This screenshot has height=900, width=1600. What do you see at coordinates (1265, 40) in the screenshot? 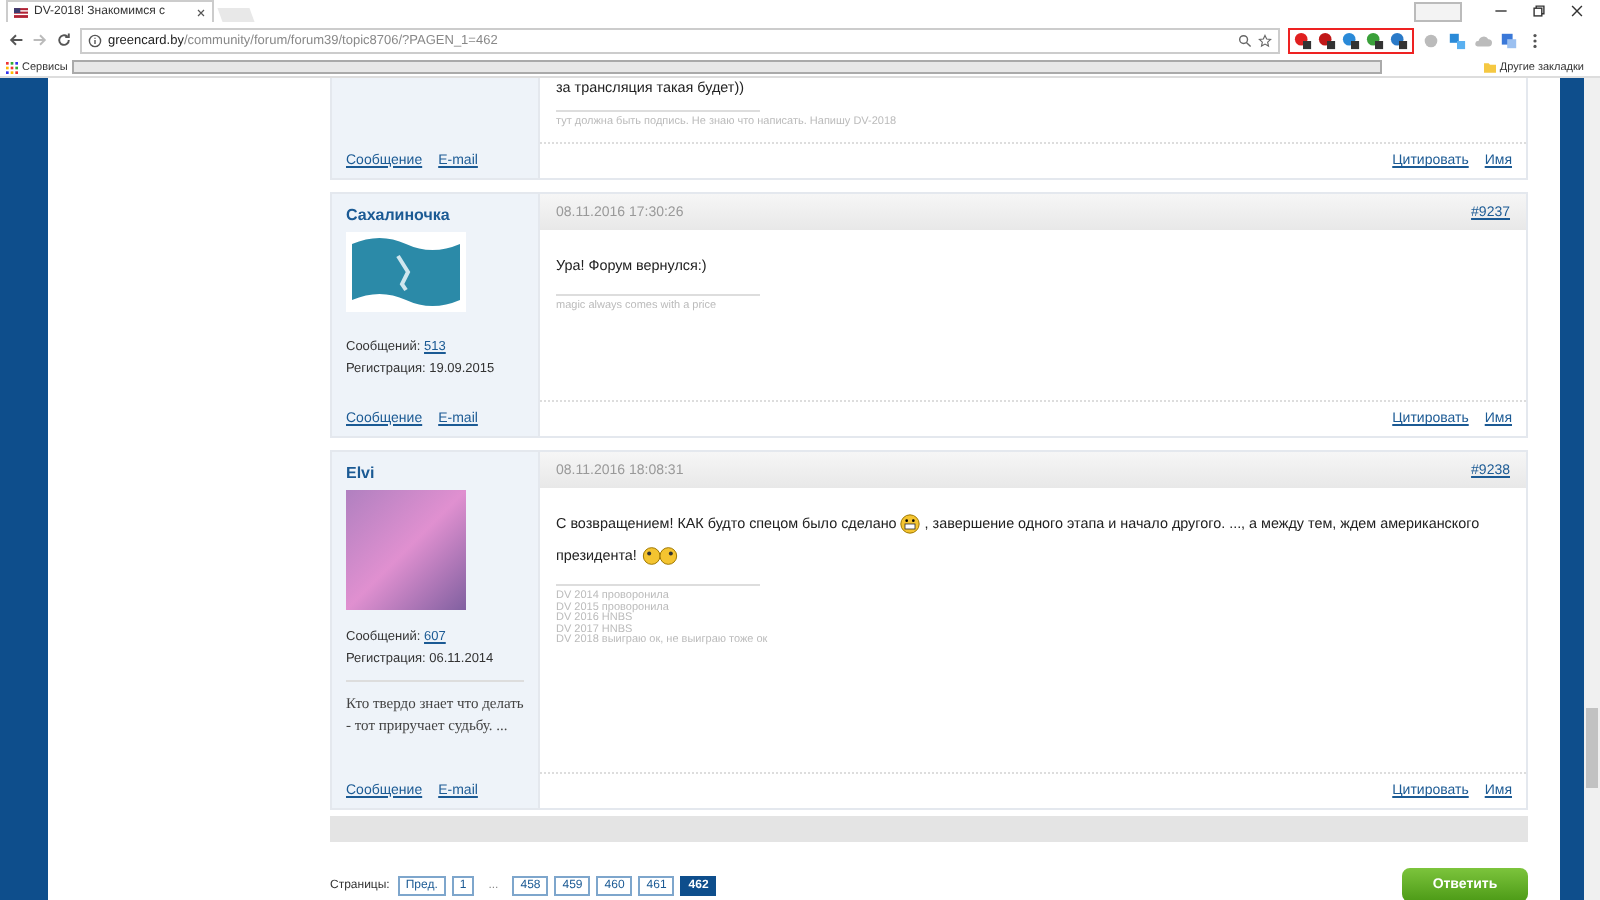
I see `star-icon` at bounding box center [1265, 40].